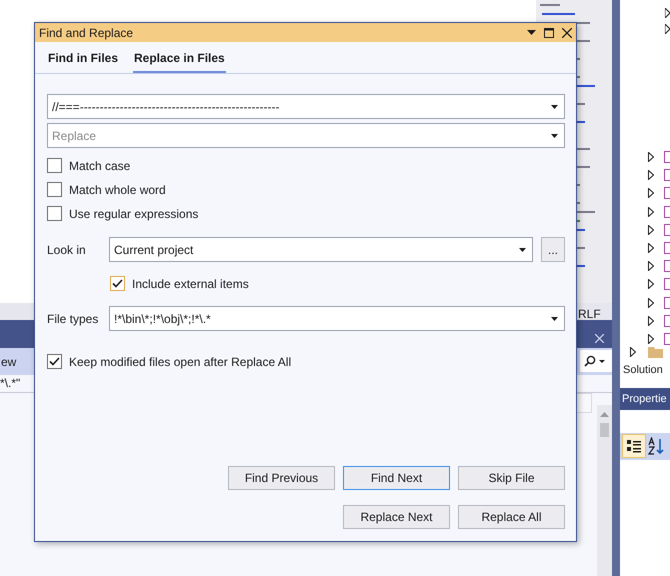 The height and width of the screenshot is (576, 670). Describe the element at coordinates (396, 478) in the screenshot. I see `dialog-button: Find Next` at that location.